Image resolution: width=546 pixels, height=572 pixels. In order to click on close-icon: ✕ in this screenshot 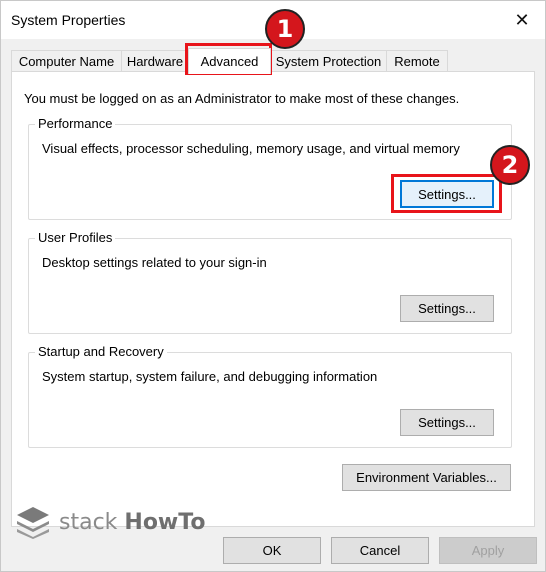, I will do `click(522, 19)`.